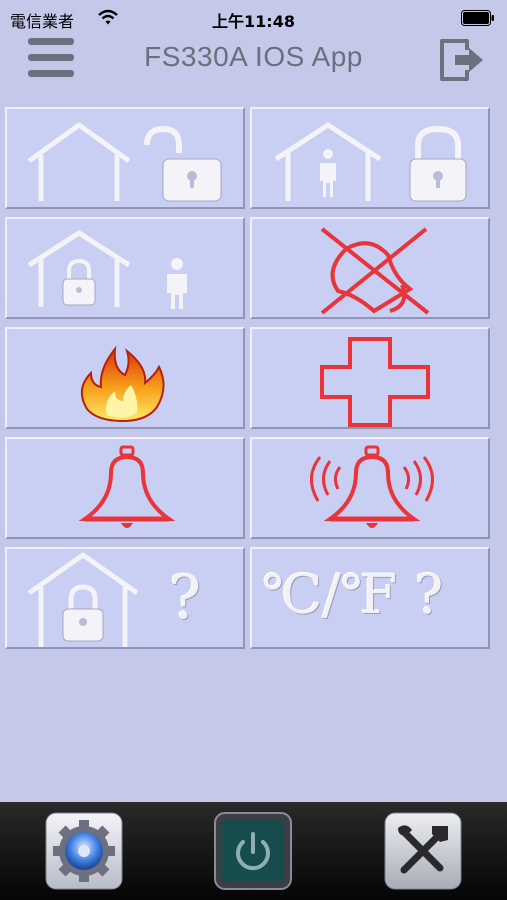 The image size is (507, 900). Describe the element at coordinates (353, 594) in the screenshot. I see `temperature-icon: ℃/℉ ?` at that location.